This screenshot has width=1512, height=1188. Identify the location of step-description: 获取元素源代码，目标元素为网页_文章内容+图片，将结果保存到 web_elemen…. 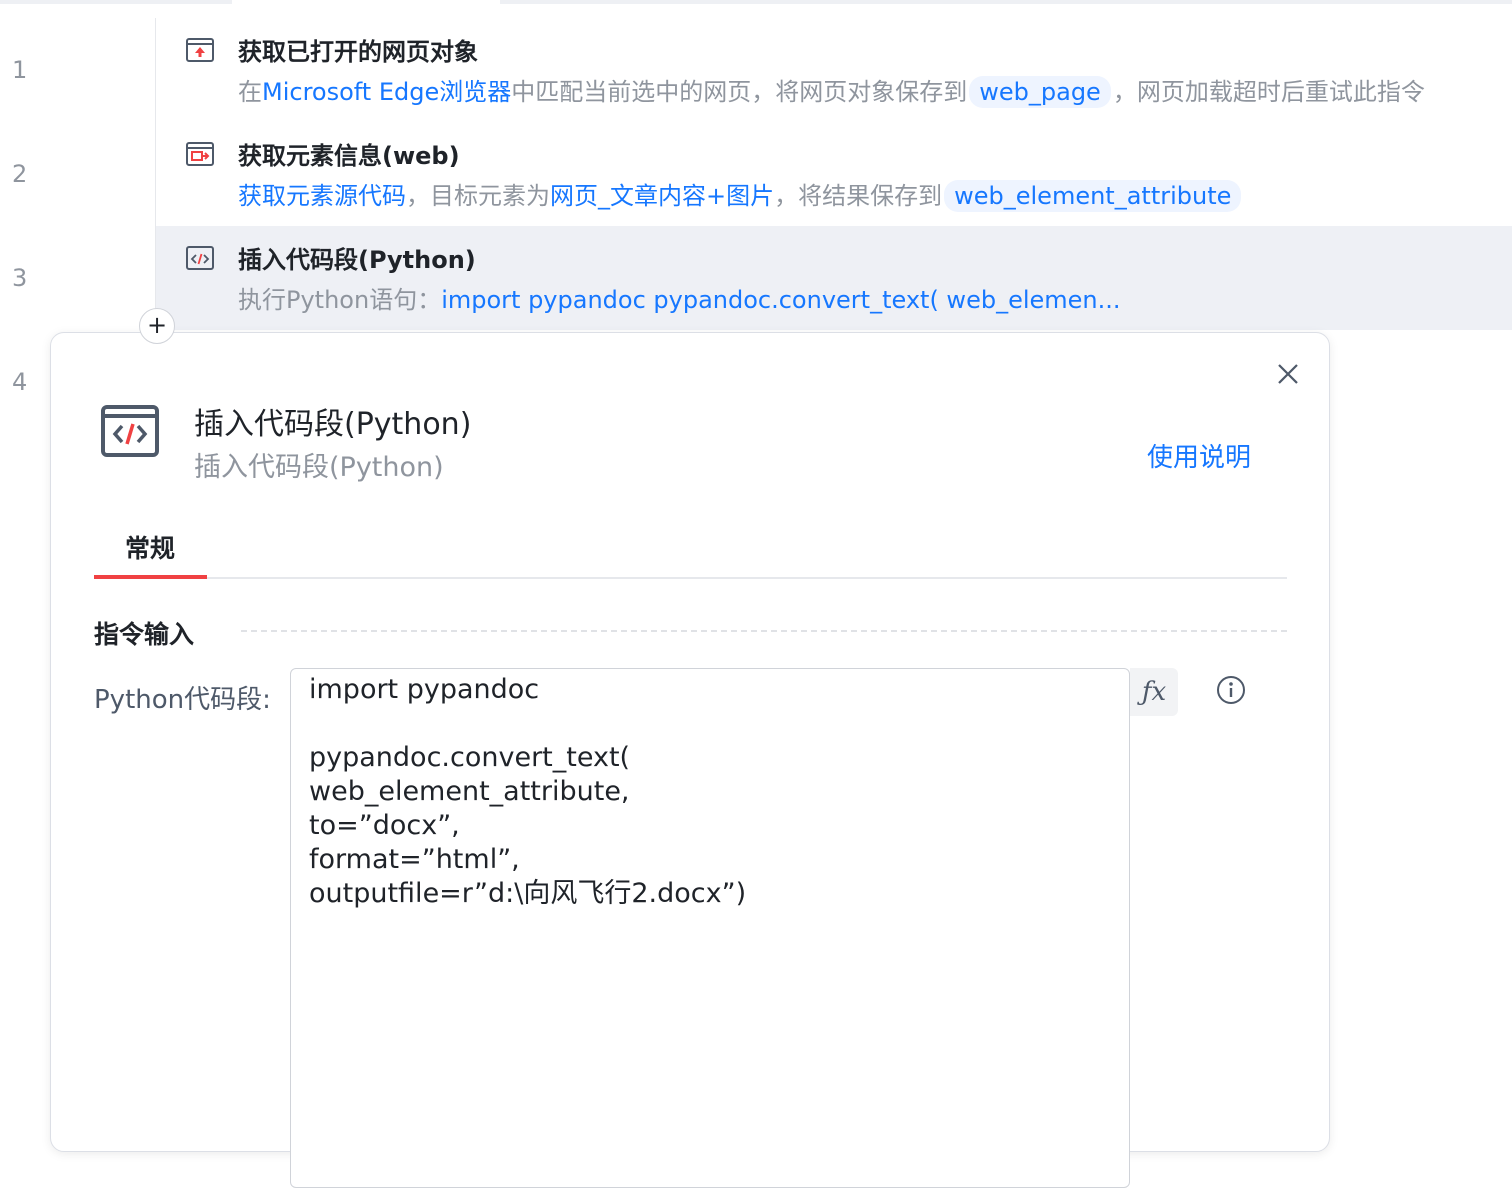
(740, 194).